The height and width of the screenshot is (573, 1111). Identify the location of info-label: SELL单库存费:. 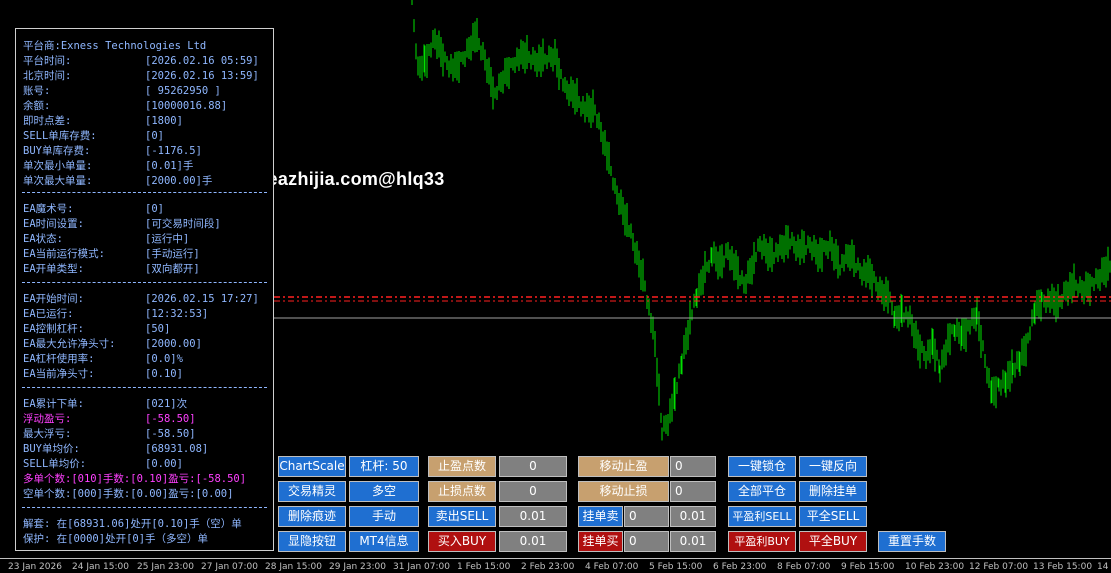
(60, 136).